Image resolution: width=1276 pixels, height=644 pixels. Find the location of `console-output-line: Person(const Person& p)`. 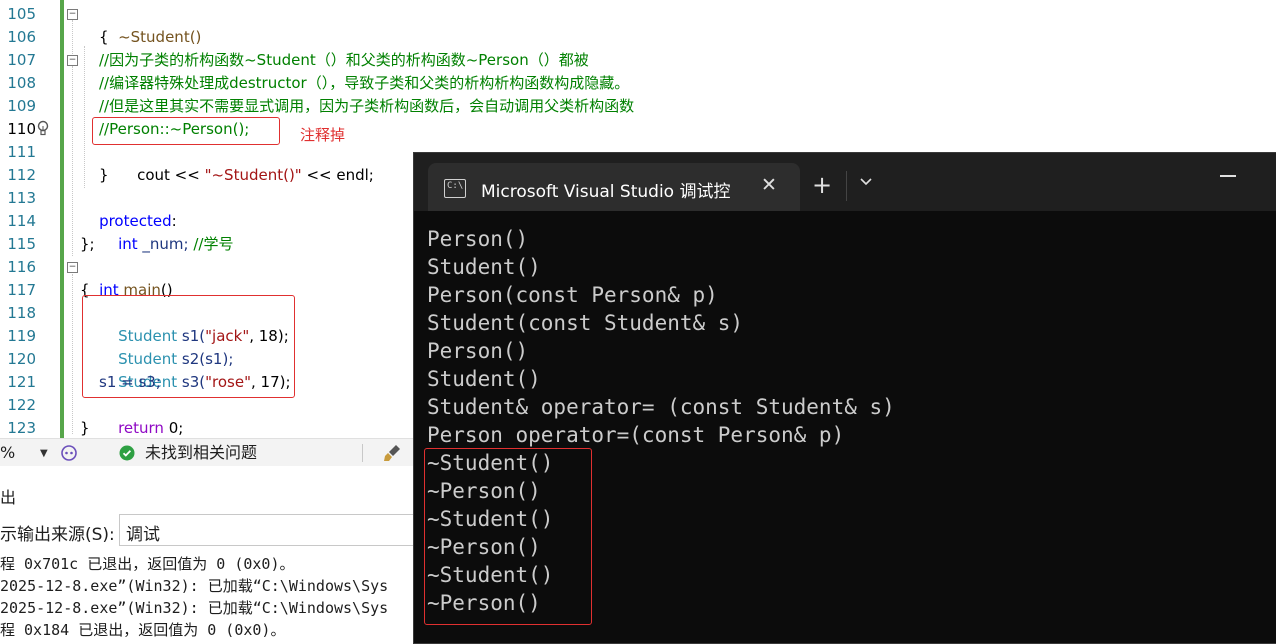

console-output-line: Person(const Person& p) is located at coordinates (572, 295).